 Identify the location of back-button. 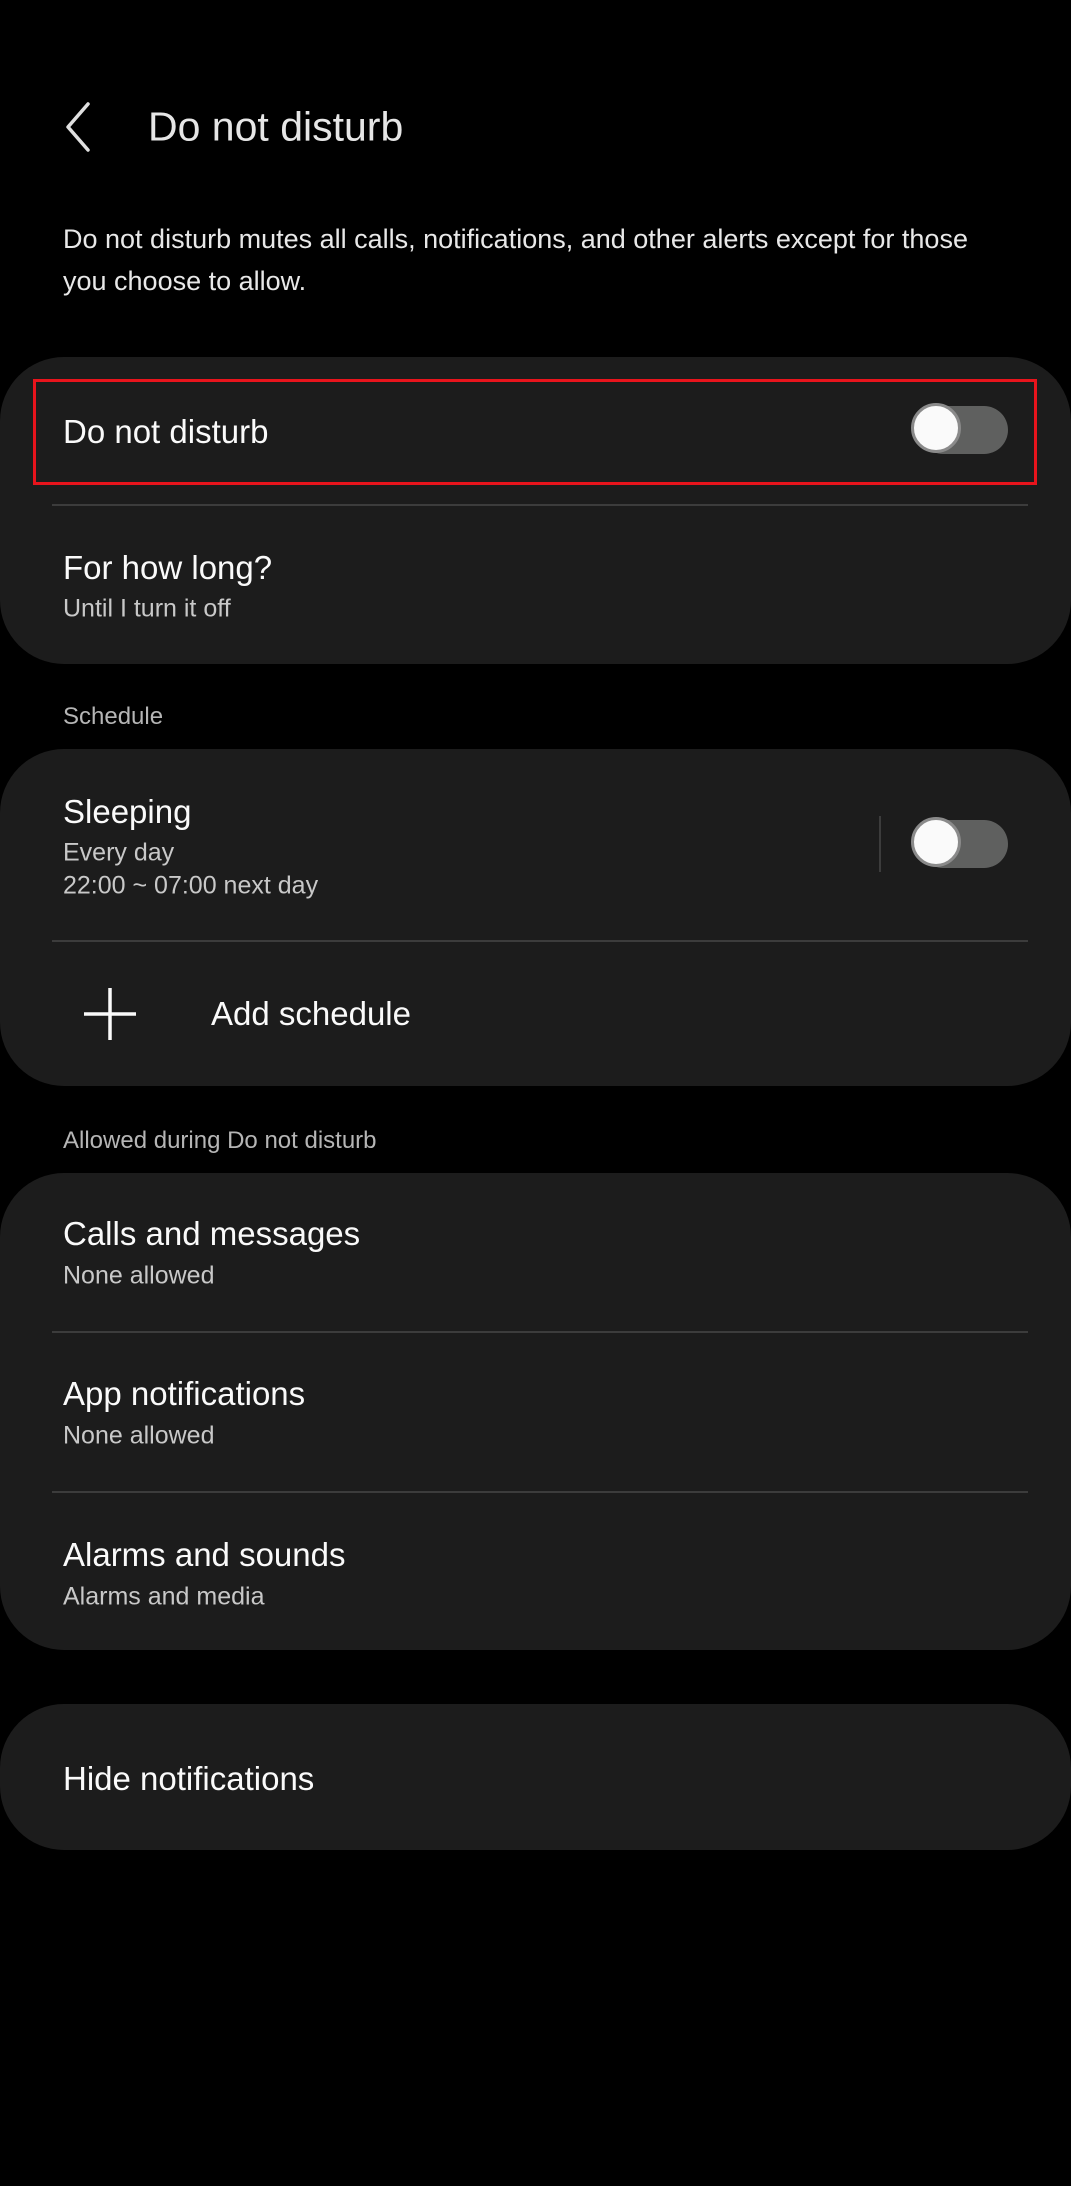
(83, 127).